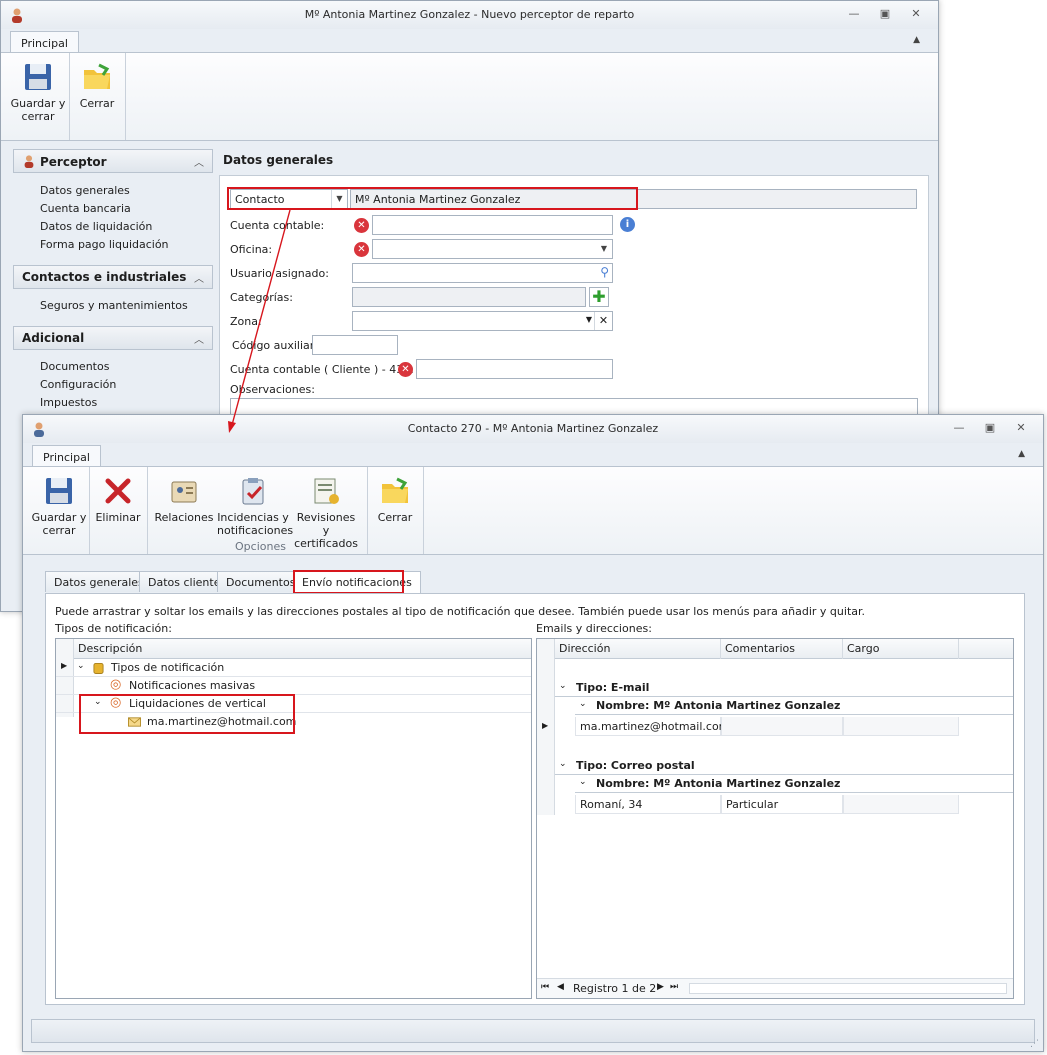 The width and height of the screenshot is (1047, 1055). I want to click on add-icon: ✚, so click(599, 297).